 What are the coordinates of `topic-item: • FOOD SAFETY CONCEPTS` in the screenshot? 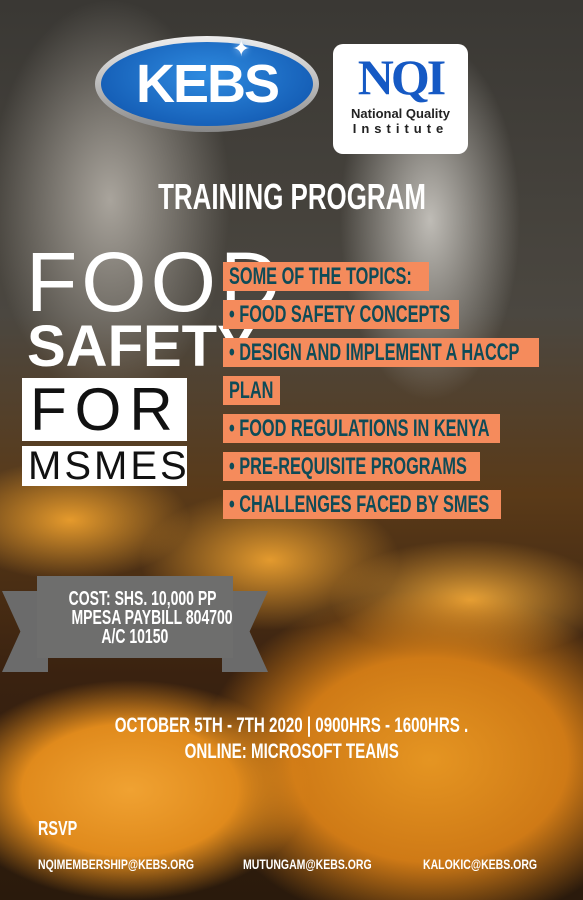 It's located at (341, 314).